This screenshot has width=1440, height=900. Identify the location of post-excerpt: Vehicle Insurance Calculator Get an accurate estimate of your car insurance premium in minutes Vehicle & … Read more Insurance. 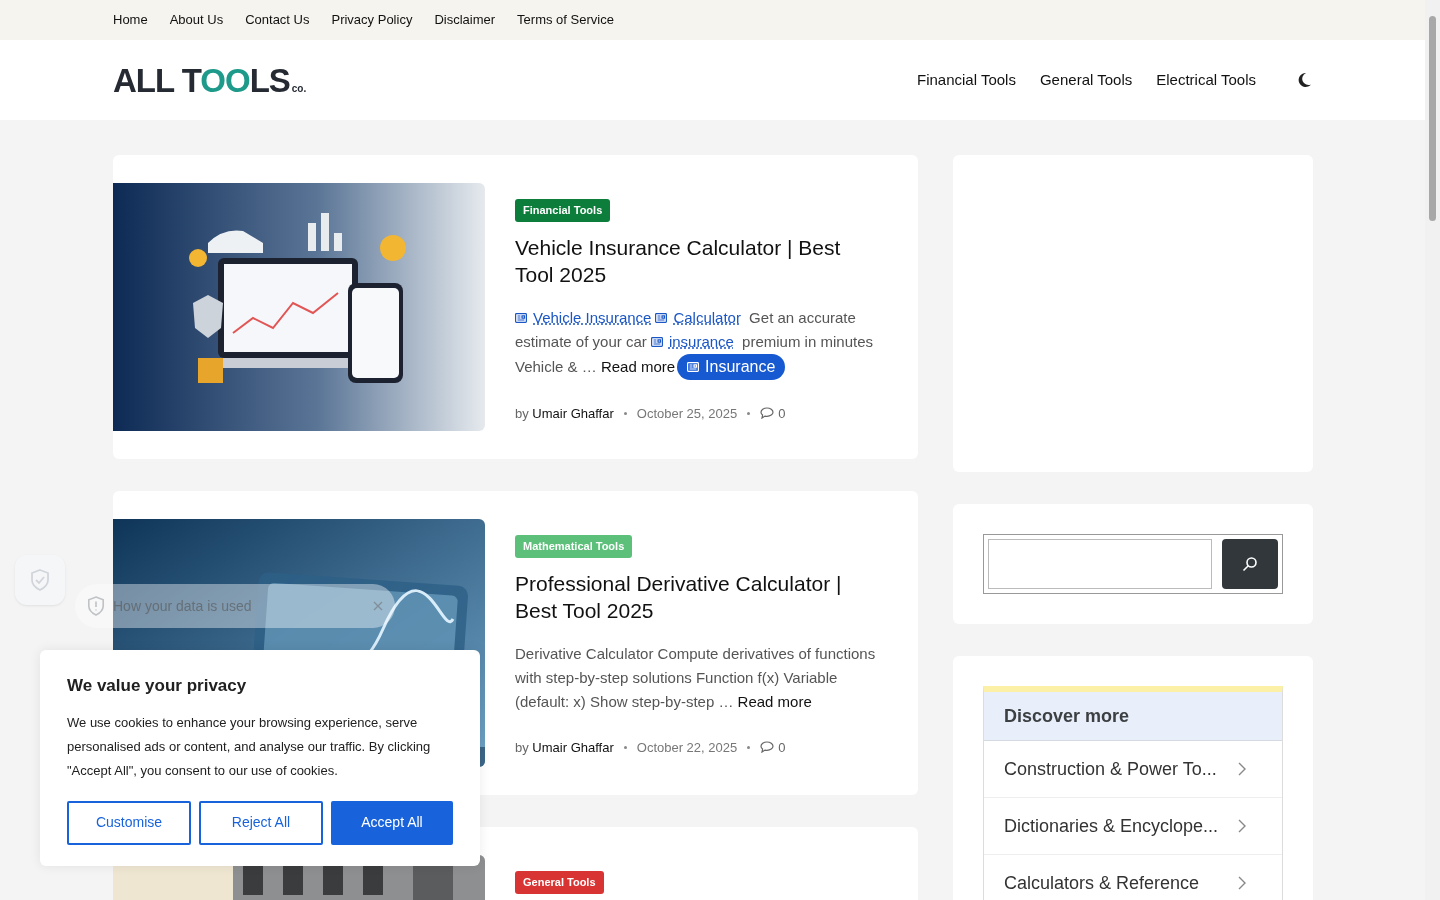
(698, 342).